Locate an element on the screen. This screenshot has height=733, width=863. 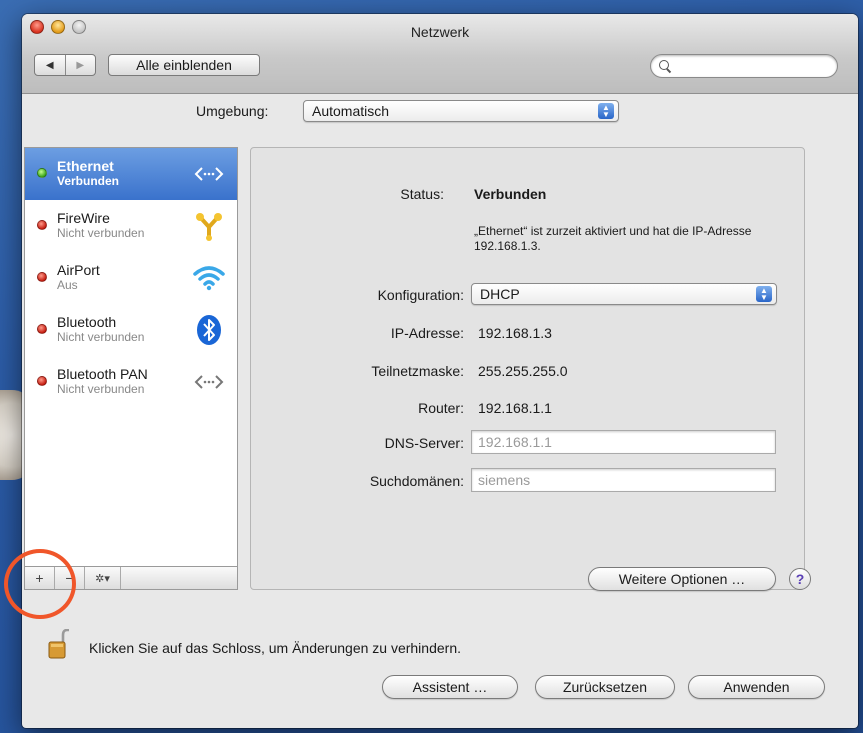
search-domains-field is located at coordinates (623, 480).